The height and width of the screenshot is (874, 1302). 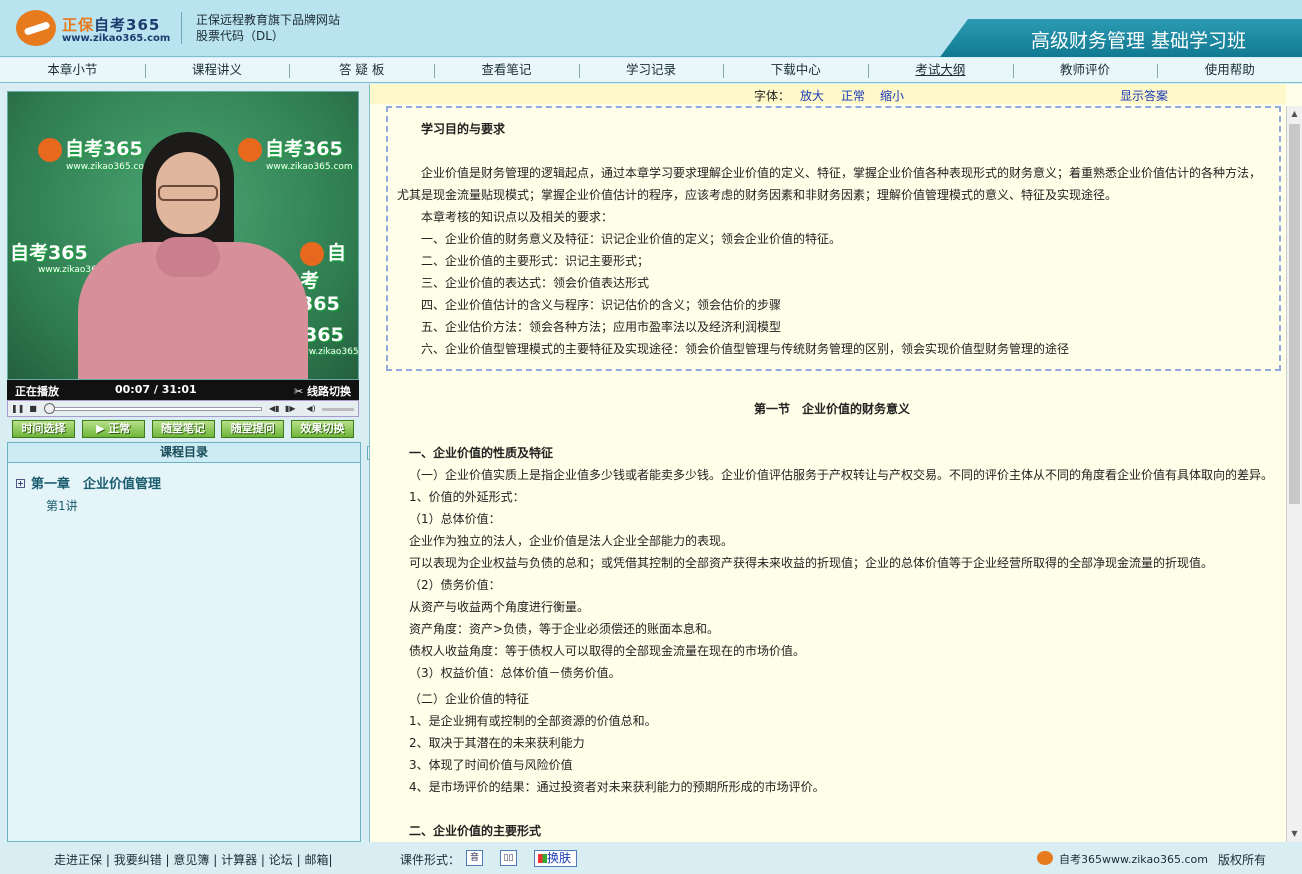 What do you see at coordinates (188, 257) in the screenshot?
I see `lecturer-collar` at bounding box center [188, 257].